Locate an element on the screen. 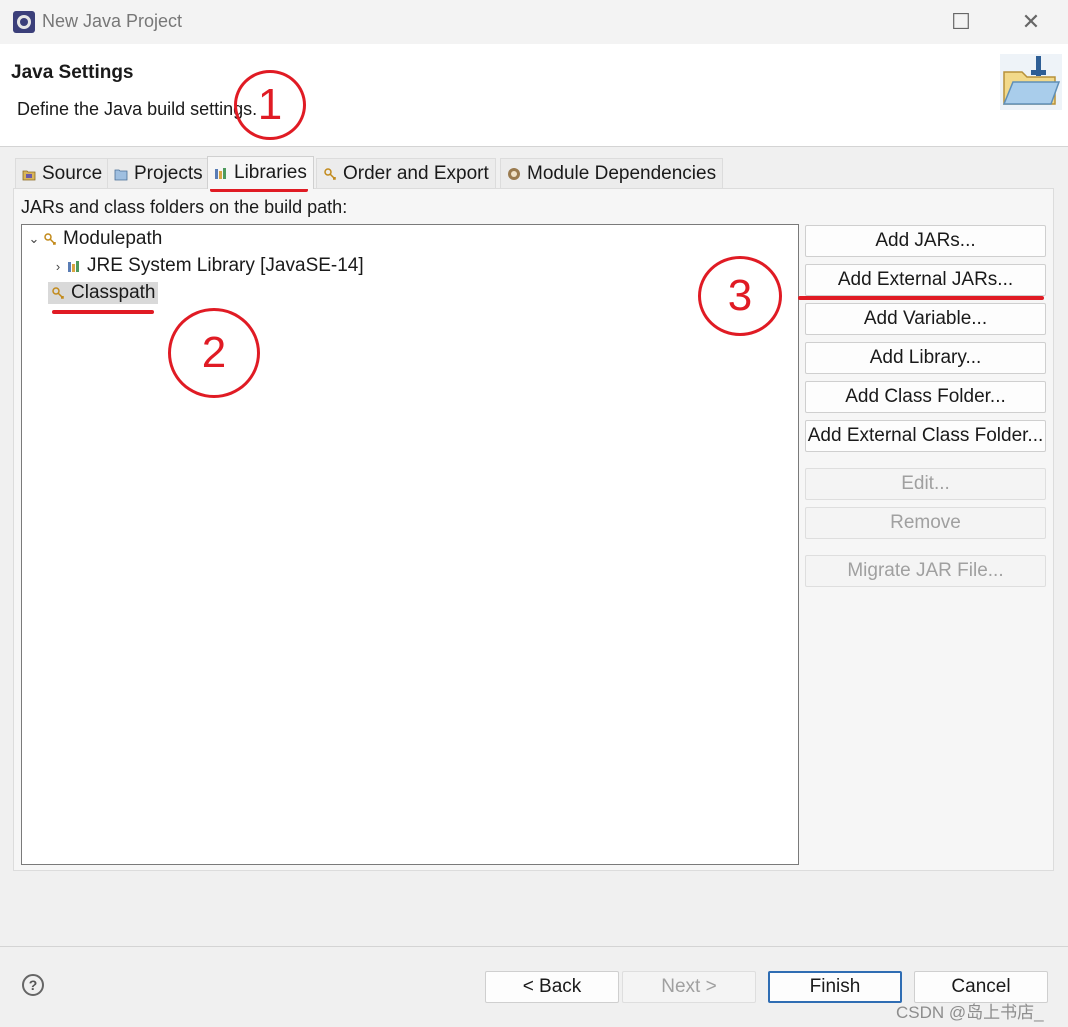 The height and width of the screenshot is (1027, 1068). eclipse-app-icon is located at coordinates (24, 22).